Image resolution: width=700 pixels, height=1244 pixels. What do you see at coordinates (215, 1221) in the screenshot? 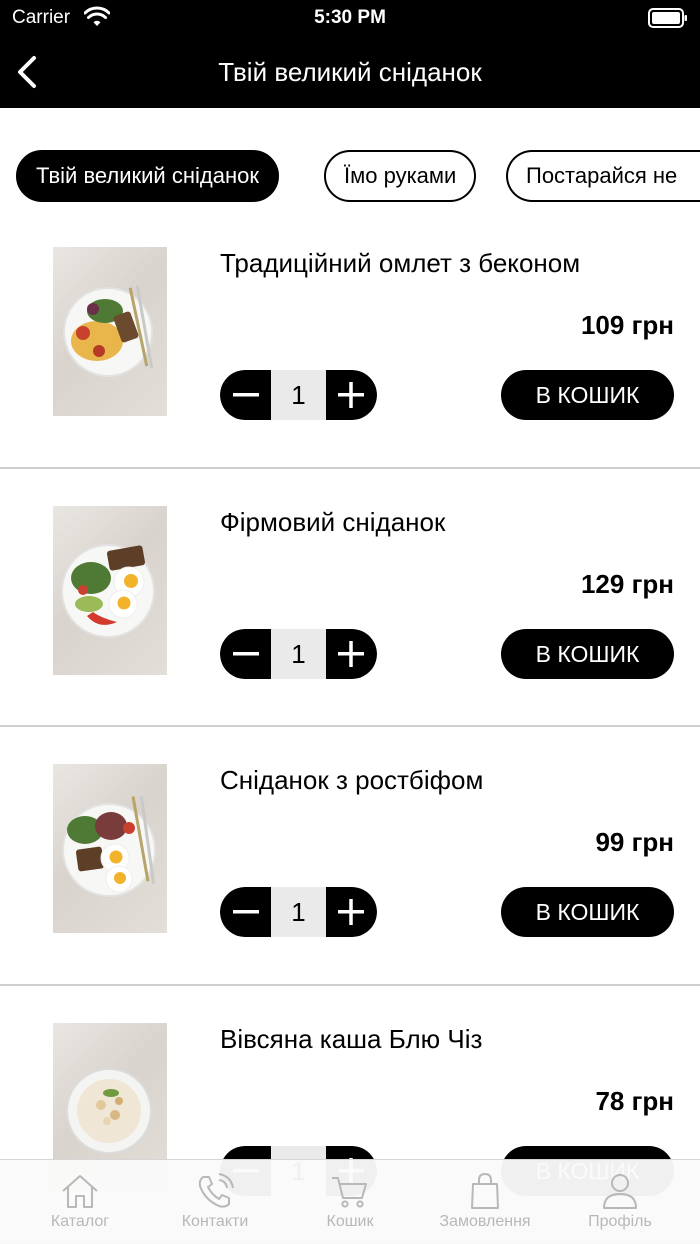
I see `tab-label: Контакти` at bounding box center [215, 1221].